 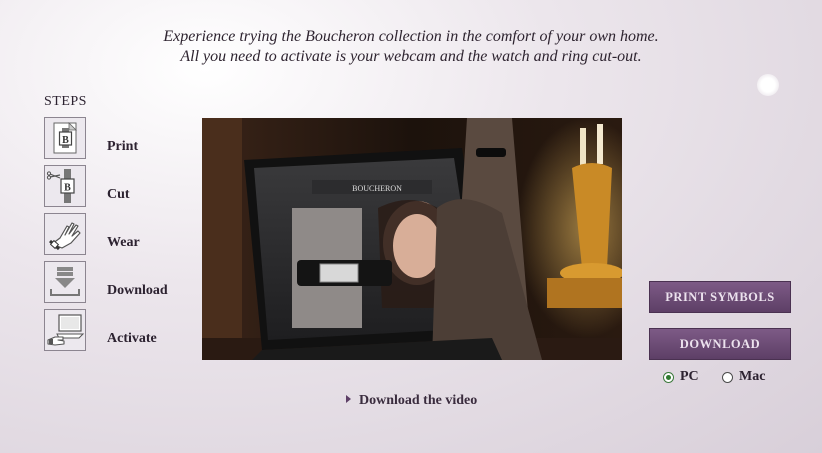 What do you see at coordinates (689, 376) in the screenshot?
I see `platform-label: PC` at bounding box center [689, 376].